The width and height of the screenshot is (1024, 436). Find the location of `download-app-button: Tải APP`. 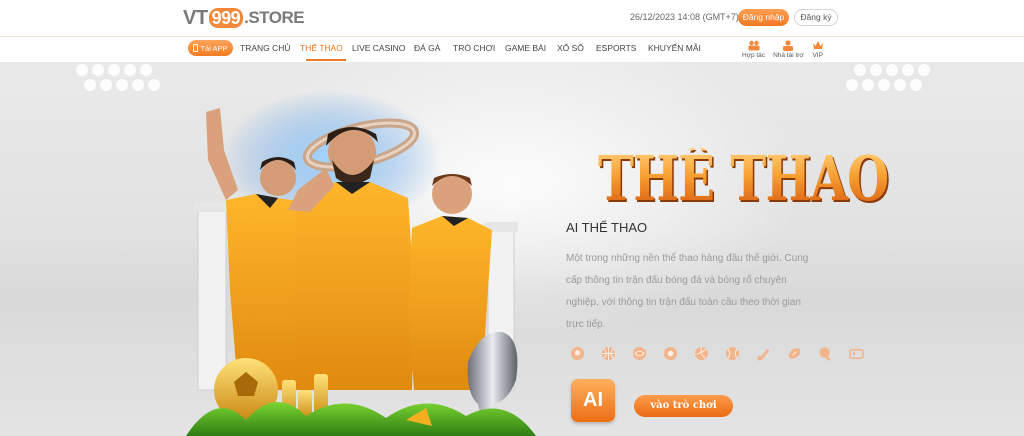

download-app-button: Tải APP is located at coordinates (210, 48).